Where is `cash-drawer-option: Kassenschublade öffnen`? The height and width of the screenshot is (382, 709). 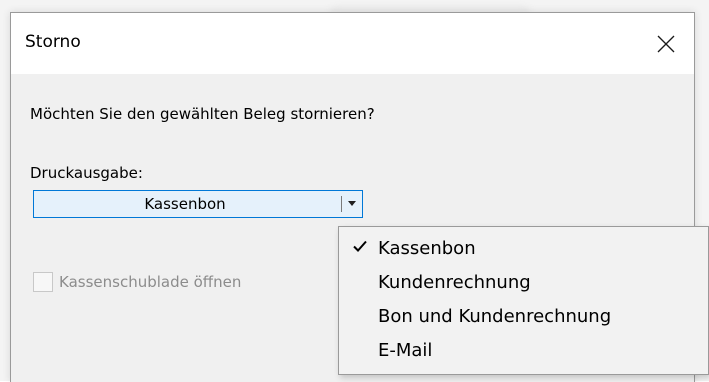
cash-drawer-option: Kassenschublade öffnen is located at coordinates (137, 282).